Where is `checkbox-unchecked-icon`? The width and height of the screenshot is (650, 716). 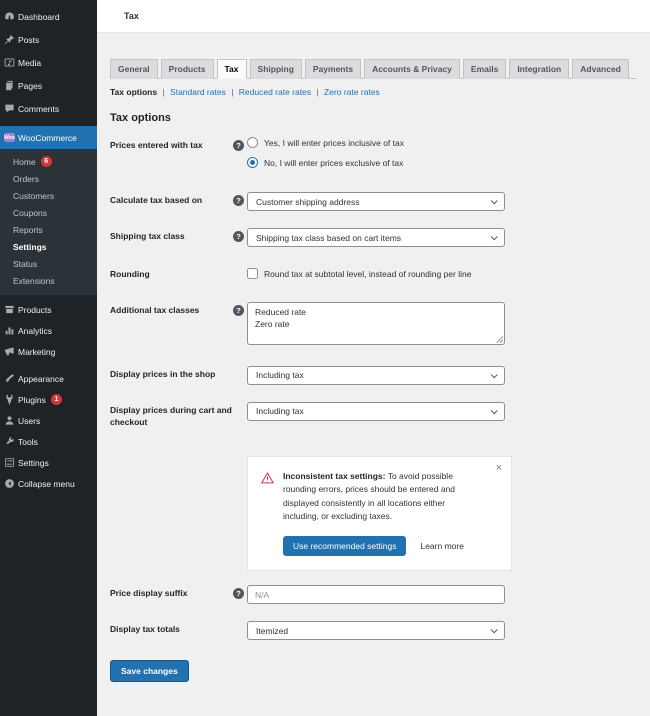 checkbox-unchecked-icon is located at coordinates (252, 273).